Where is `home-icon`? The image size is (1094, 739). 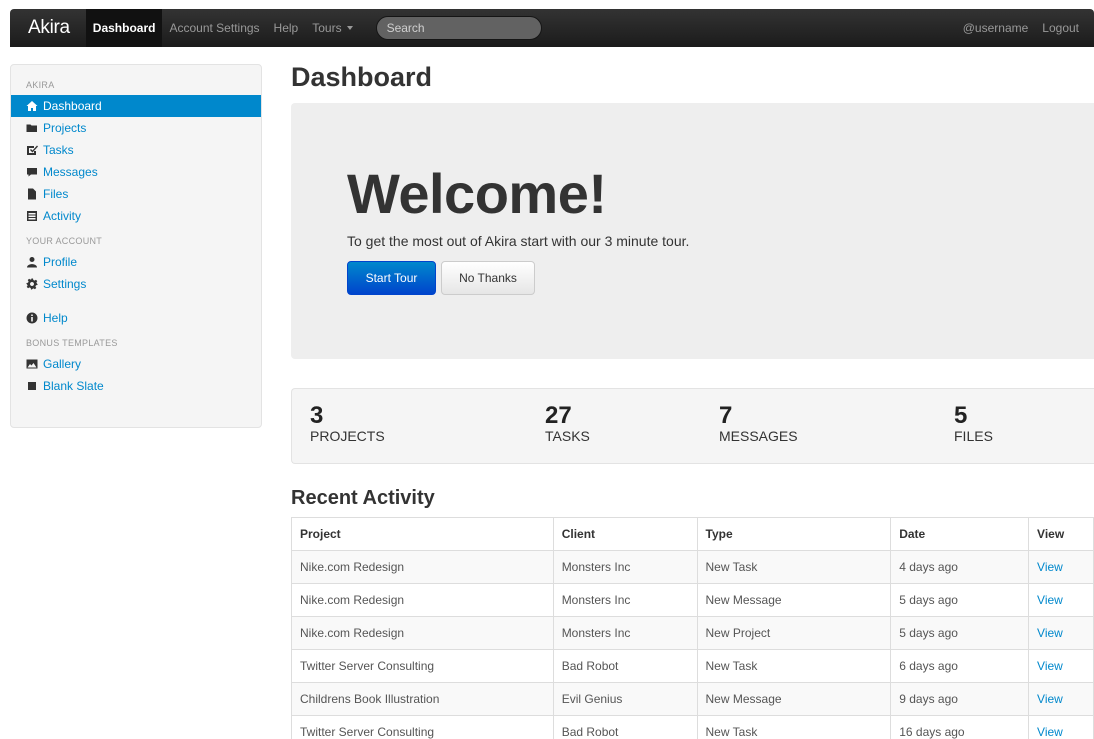
home-icon is located at coordinates (32, 106).